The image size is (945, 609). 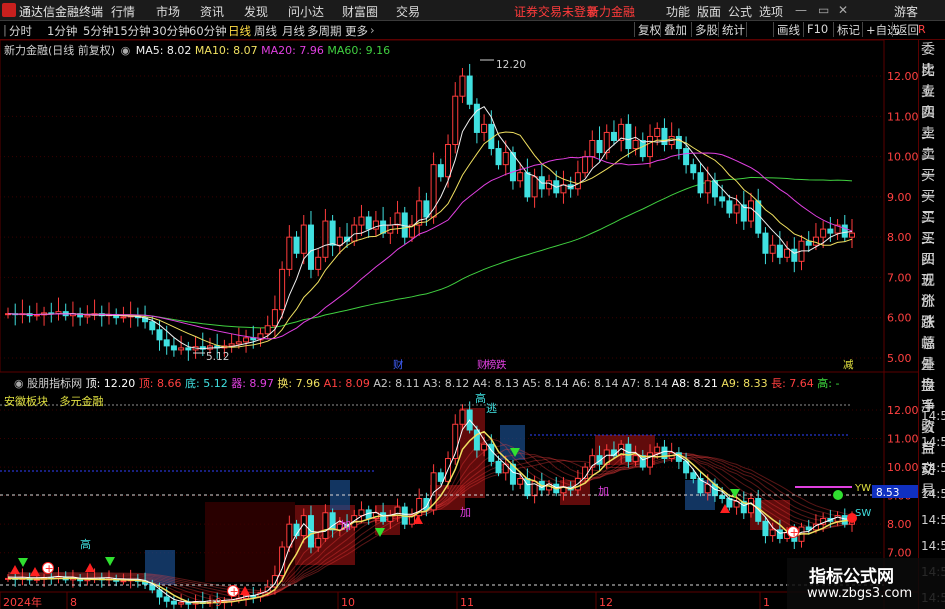 I want to click on close-icon: ✕, so click(x=843, y=10).